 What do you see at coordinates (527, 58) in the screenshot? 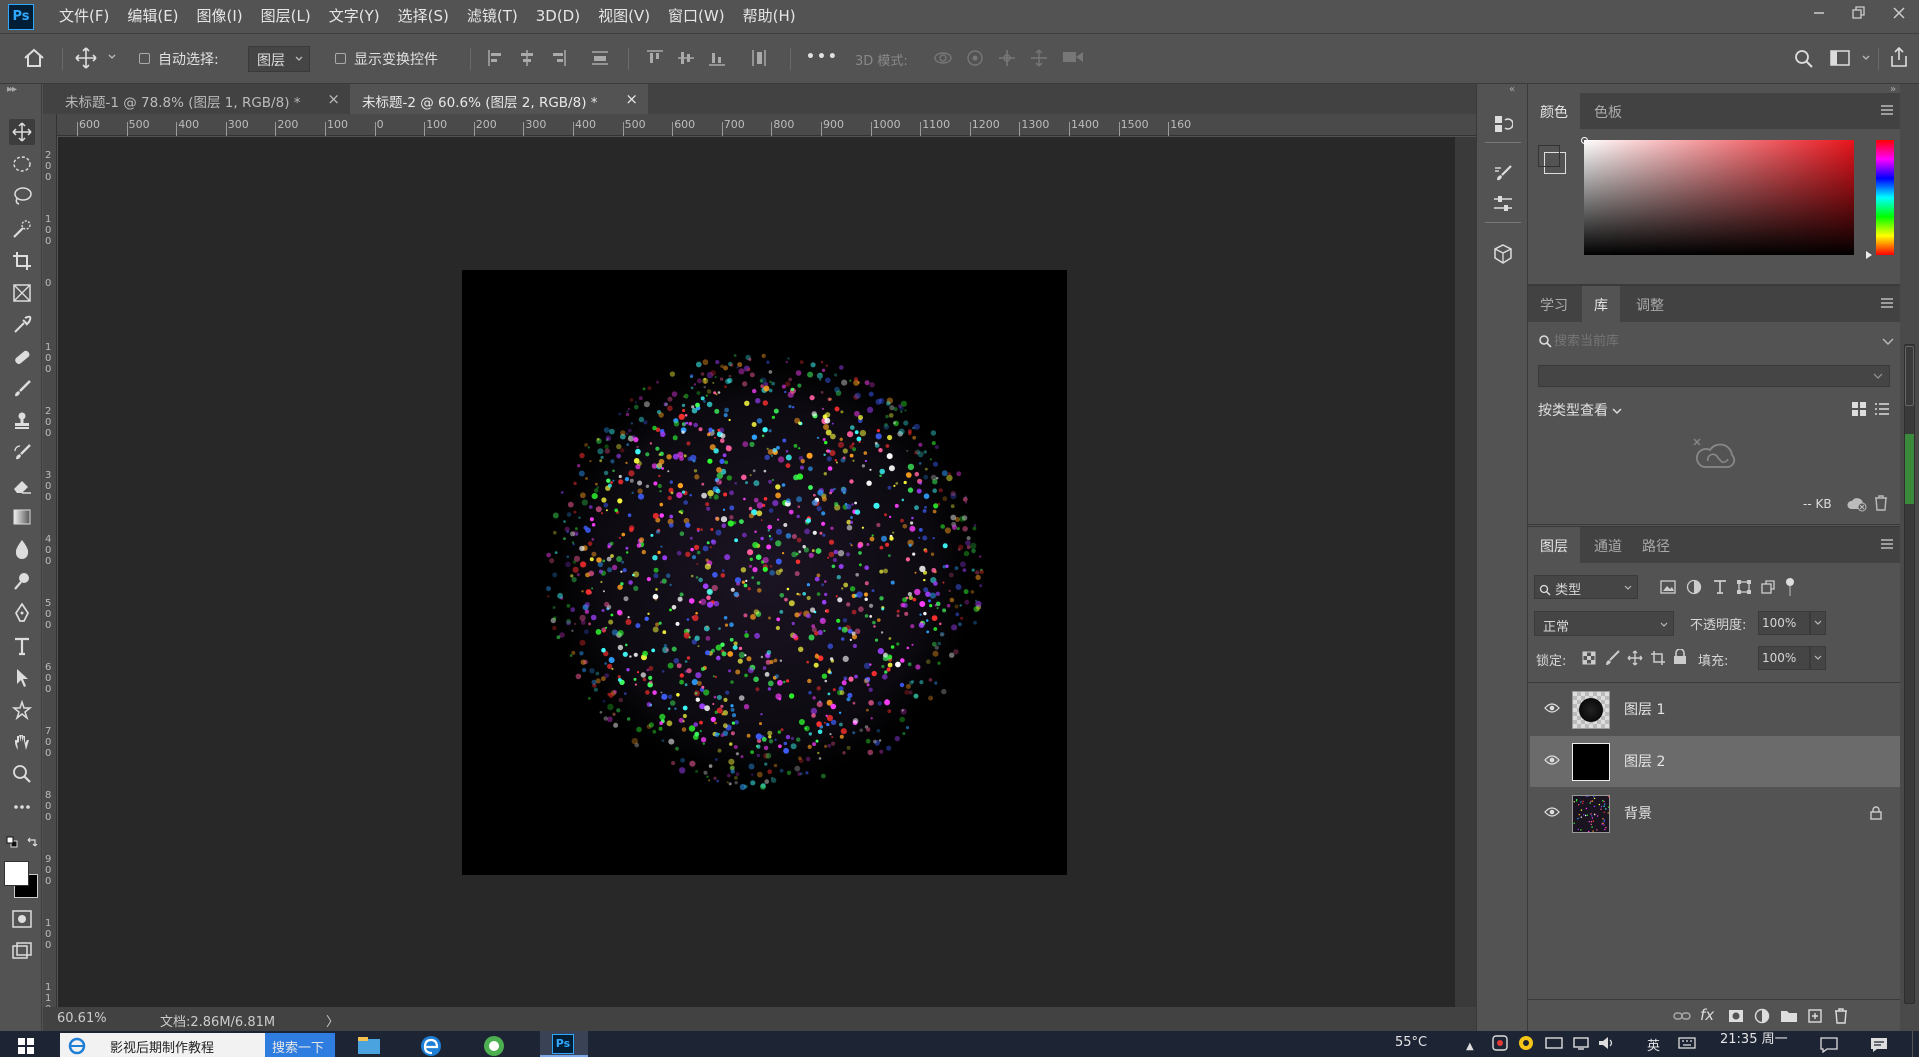
I see `align-center-icon` at bounding box center [527, 58].